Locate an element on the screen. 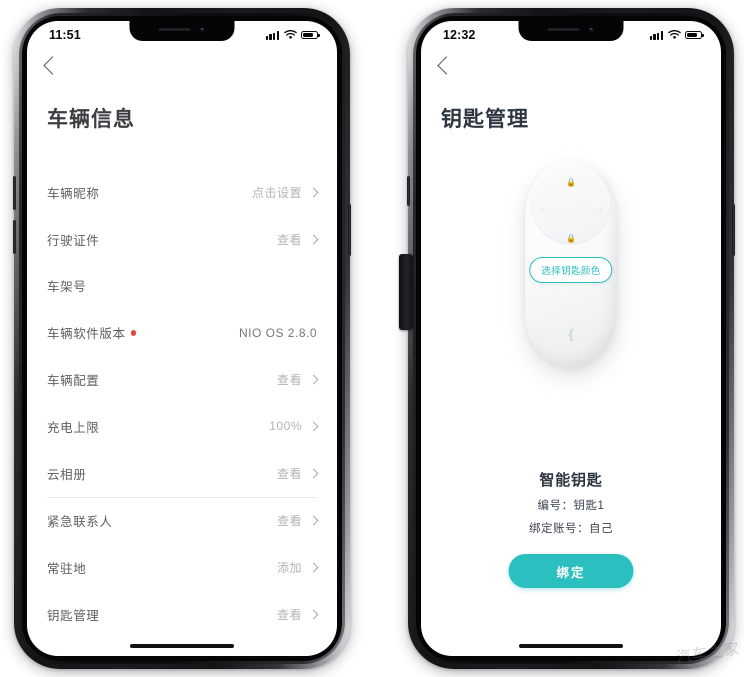 The image size is (744, 677). list-item-label: 紧急联系人 is located at coordinates (80, 520).